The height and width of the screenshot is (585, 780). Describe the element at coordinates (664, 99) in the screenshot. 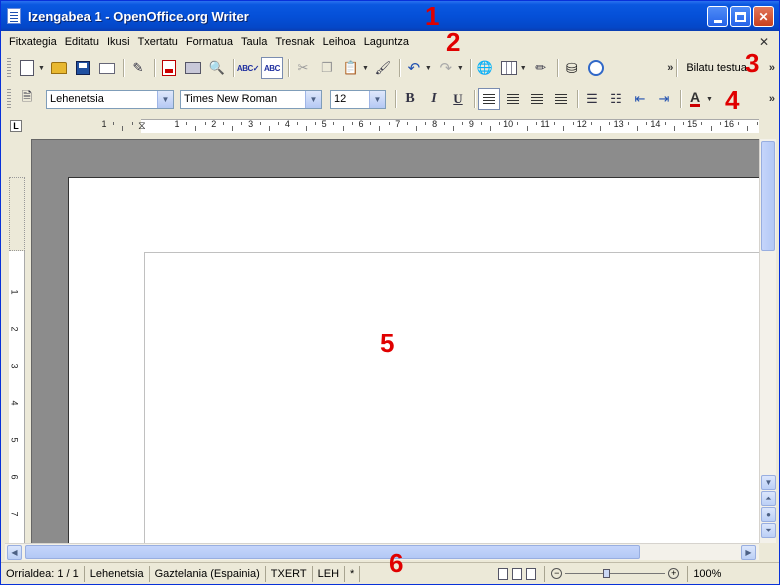

I see `increase-indent-button: ⇥` at that location.